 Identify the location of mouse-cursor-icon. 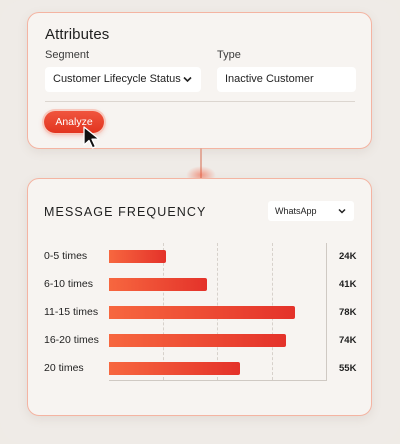
(91, 137).